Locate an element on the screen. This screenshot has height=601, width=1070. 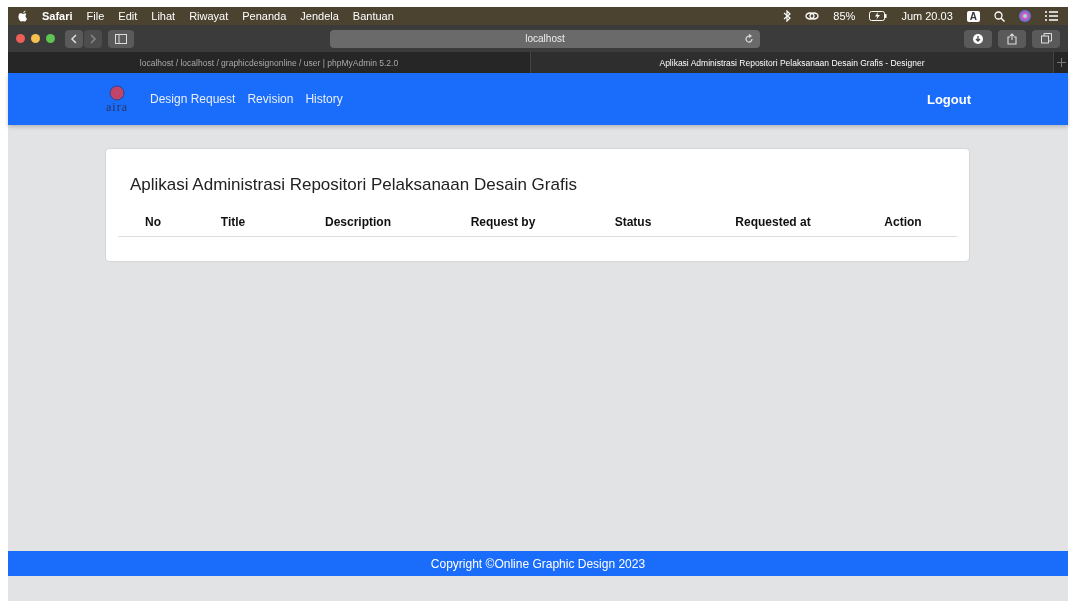
link-icon is located at coordinates (812, 16).